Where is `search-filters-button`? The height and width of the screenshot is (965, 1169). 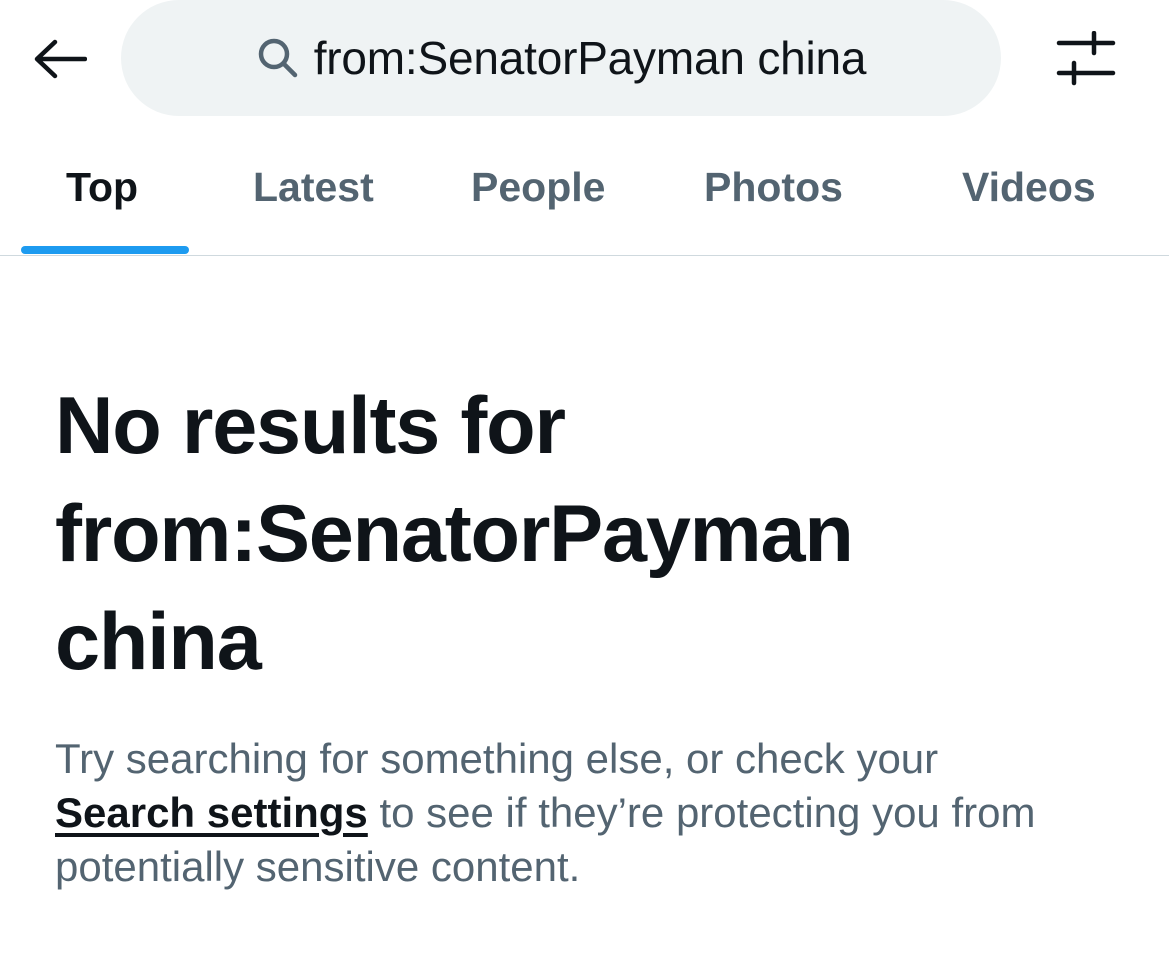 search-filters-button is located at coordinates (1086, 59).